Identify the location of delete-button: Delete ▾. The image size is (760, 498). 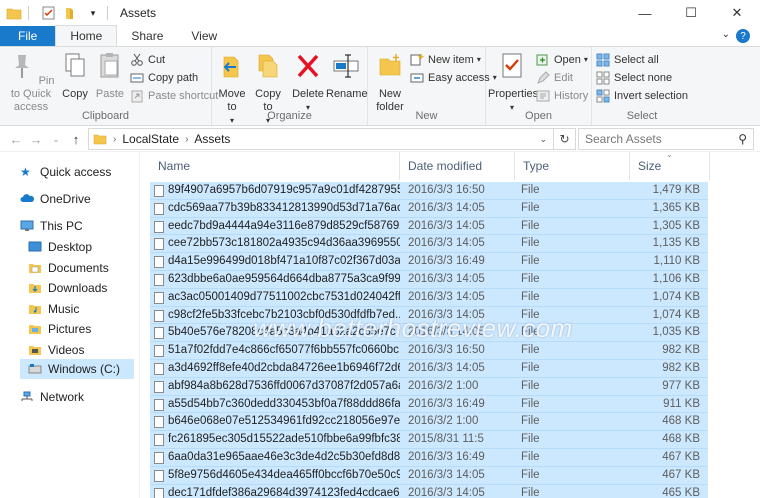
(308, 82).